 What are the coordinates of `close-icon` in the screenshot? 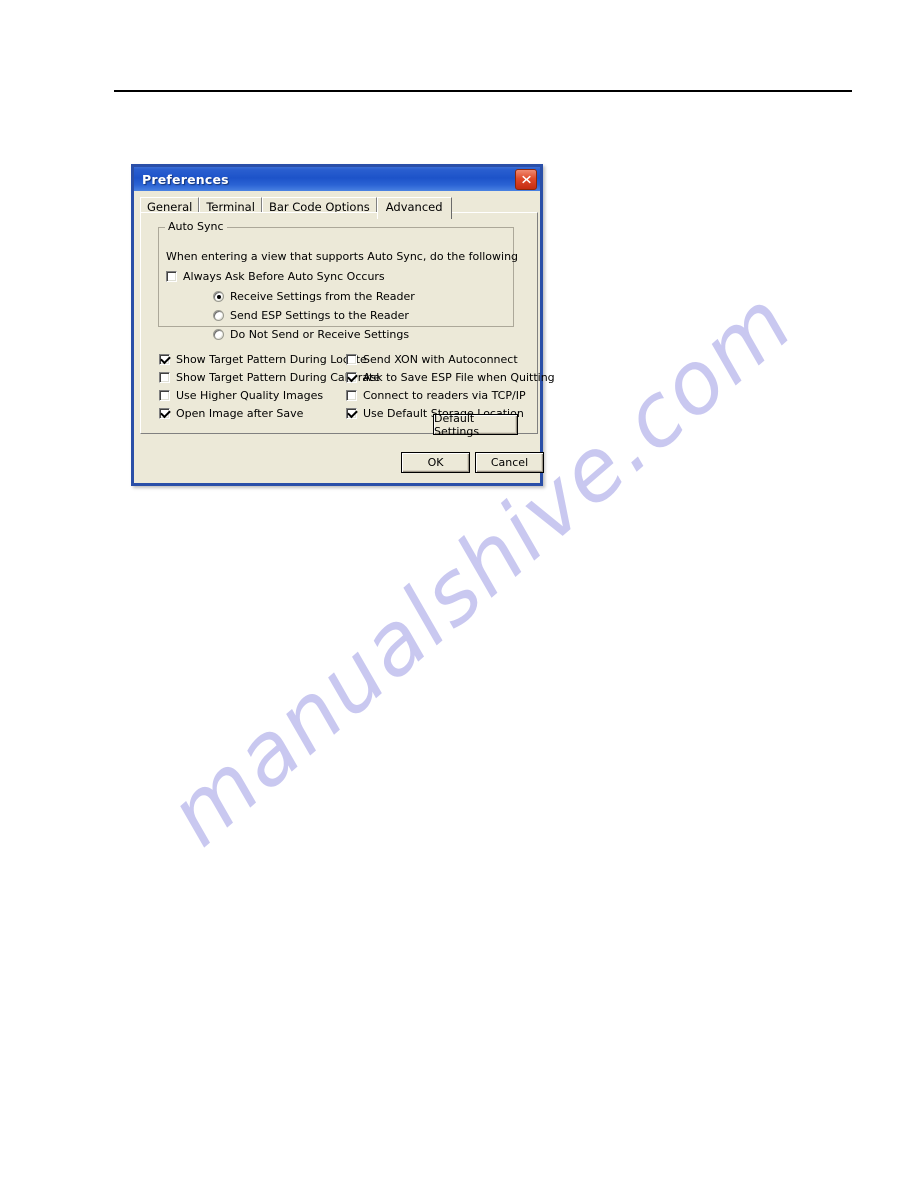 It's located at (526, 179).